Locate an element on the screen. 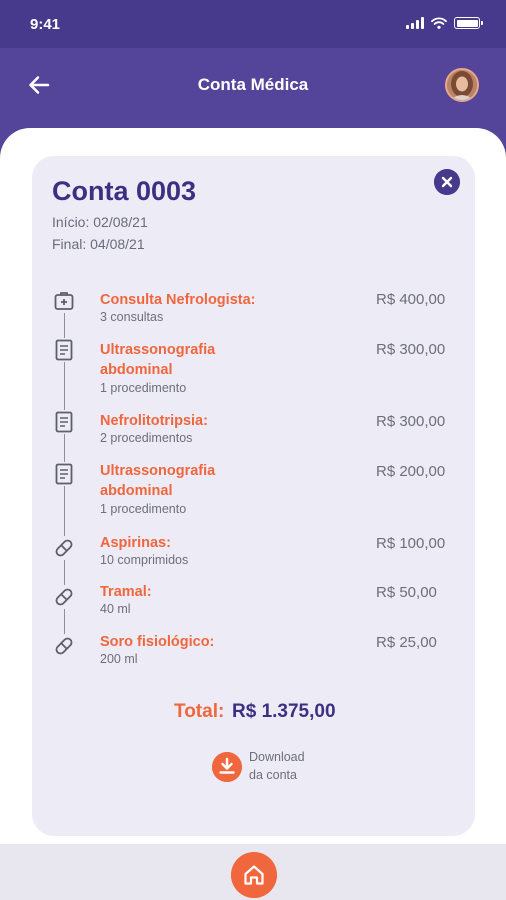  item-name: Nefrolitotripsia: is located at coordinates (190, 421).